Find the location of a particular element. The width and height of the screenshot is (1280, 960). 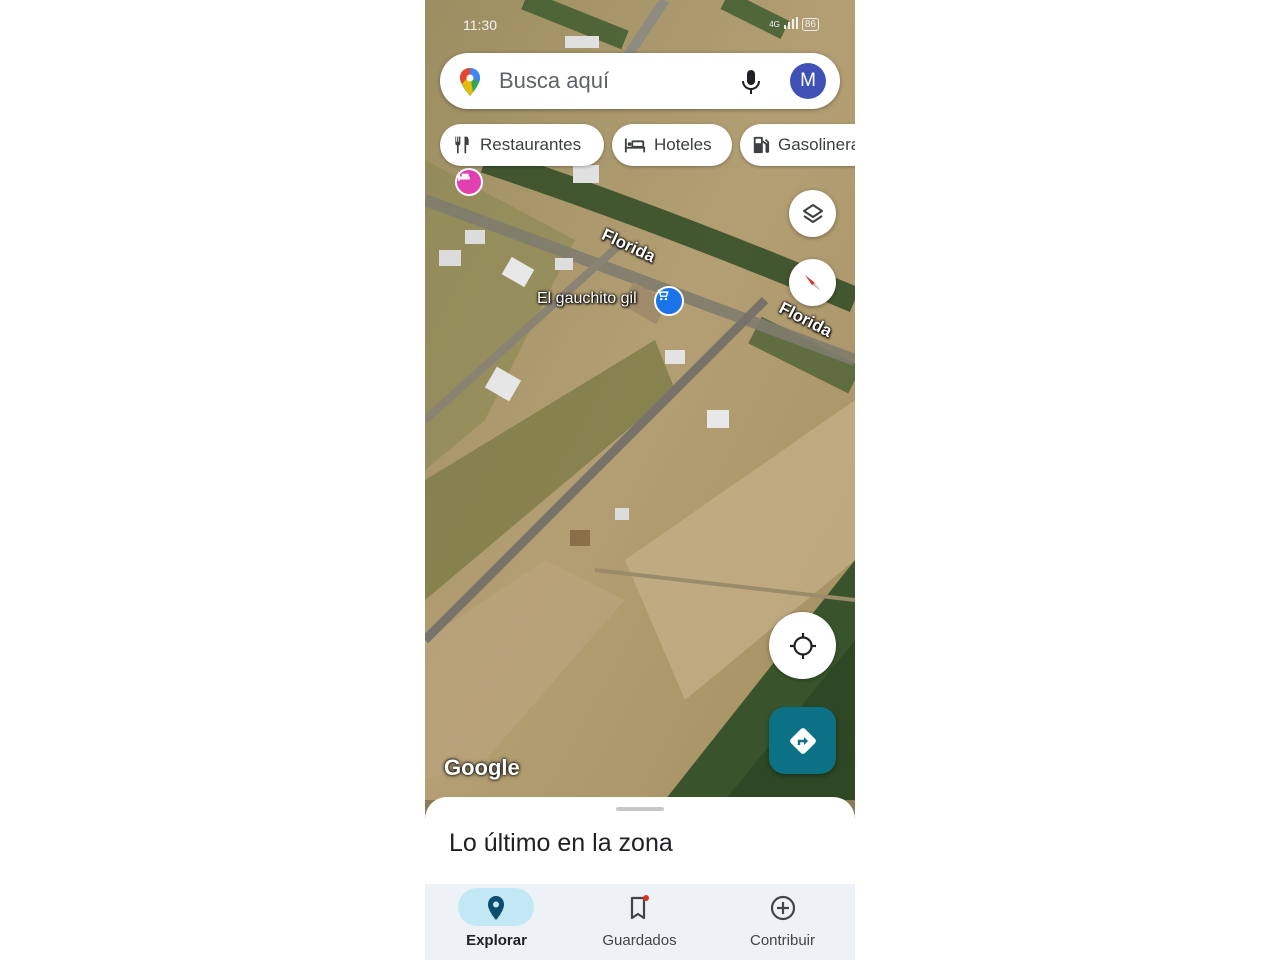

search-input: Busca aquí is located at coordinates (554, 81).